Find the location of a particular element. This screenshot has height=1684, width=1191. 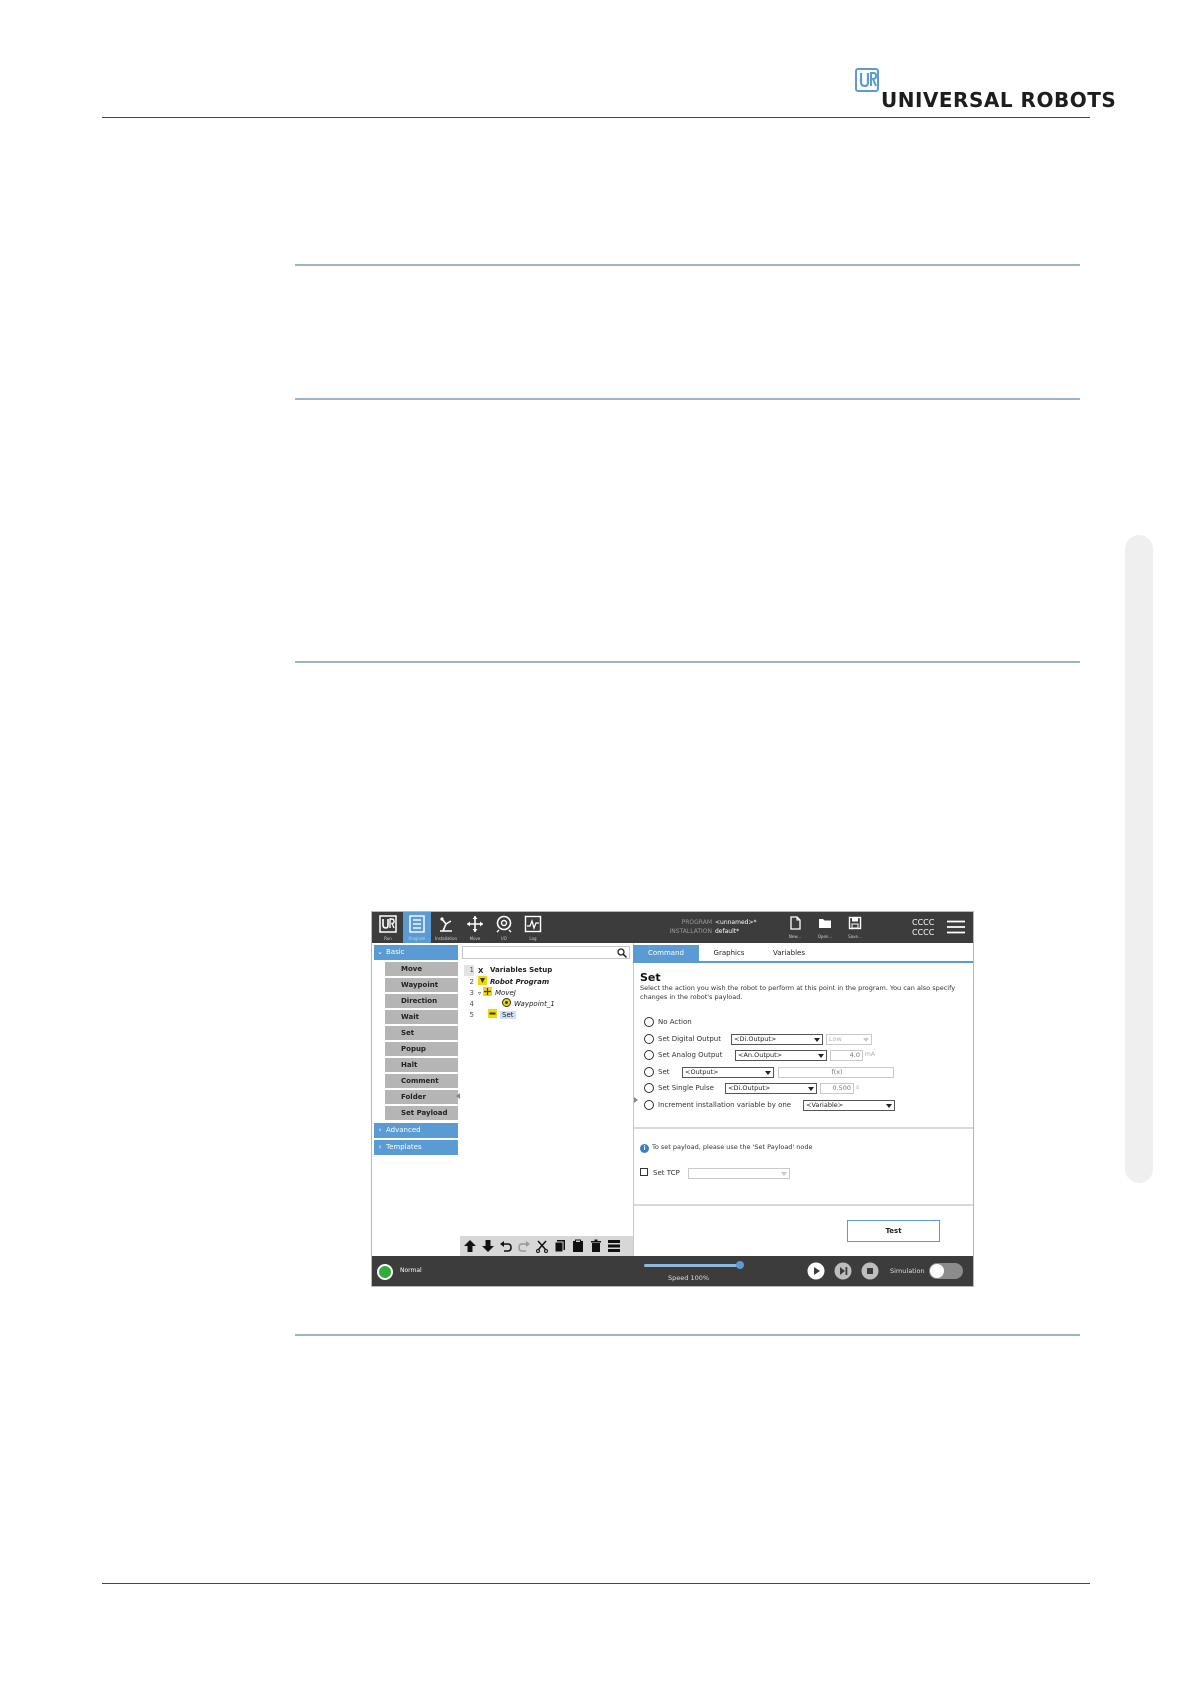

waypoint-icon is located at coordinates (506, 1002).